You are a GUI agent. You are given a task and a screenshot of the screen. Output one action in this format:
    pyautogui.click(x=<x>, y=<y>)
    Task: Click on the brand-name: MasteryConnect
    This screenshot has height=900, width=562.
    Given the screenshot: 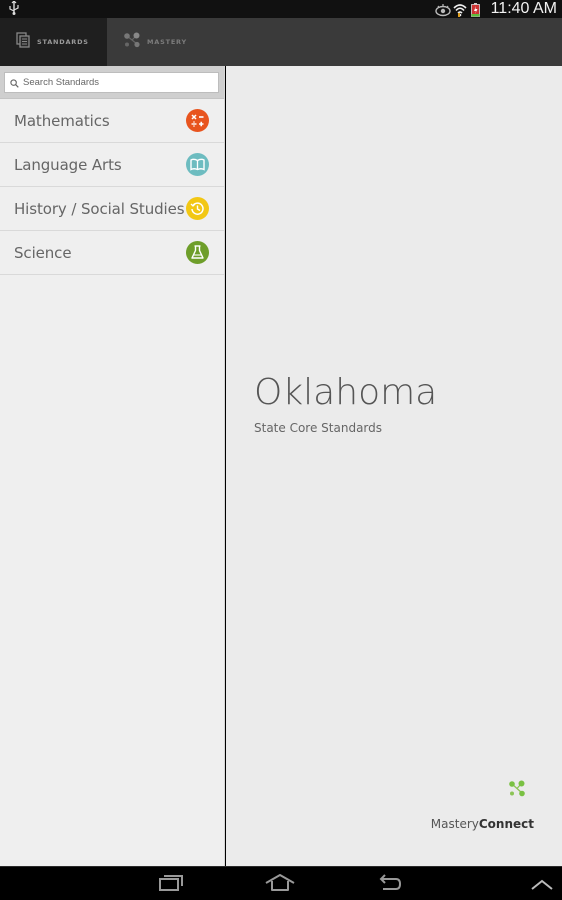 What is the action you would take?
    pyautogui.click(x=482, y=824)
    